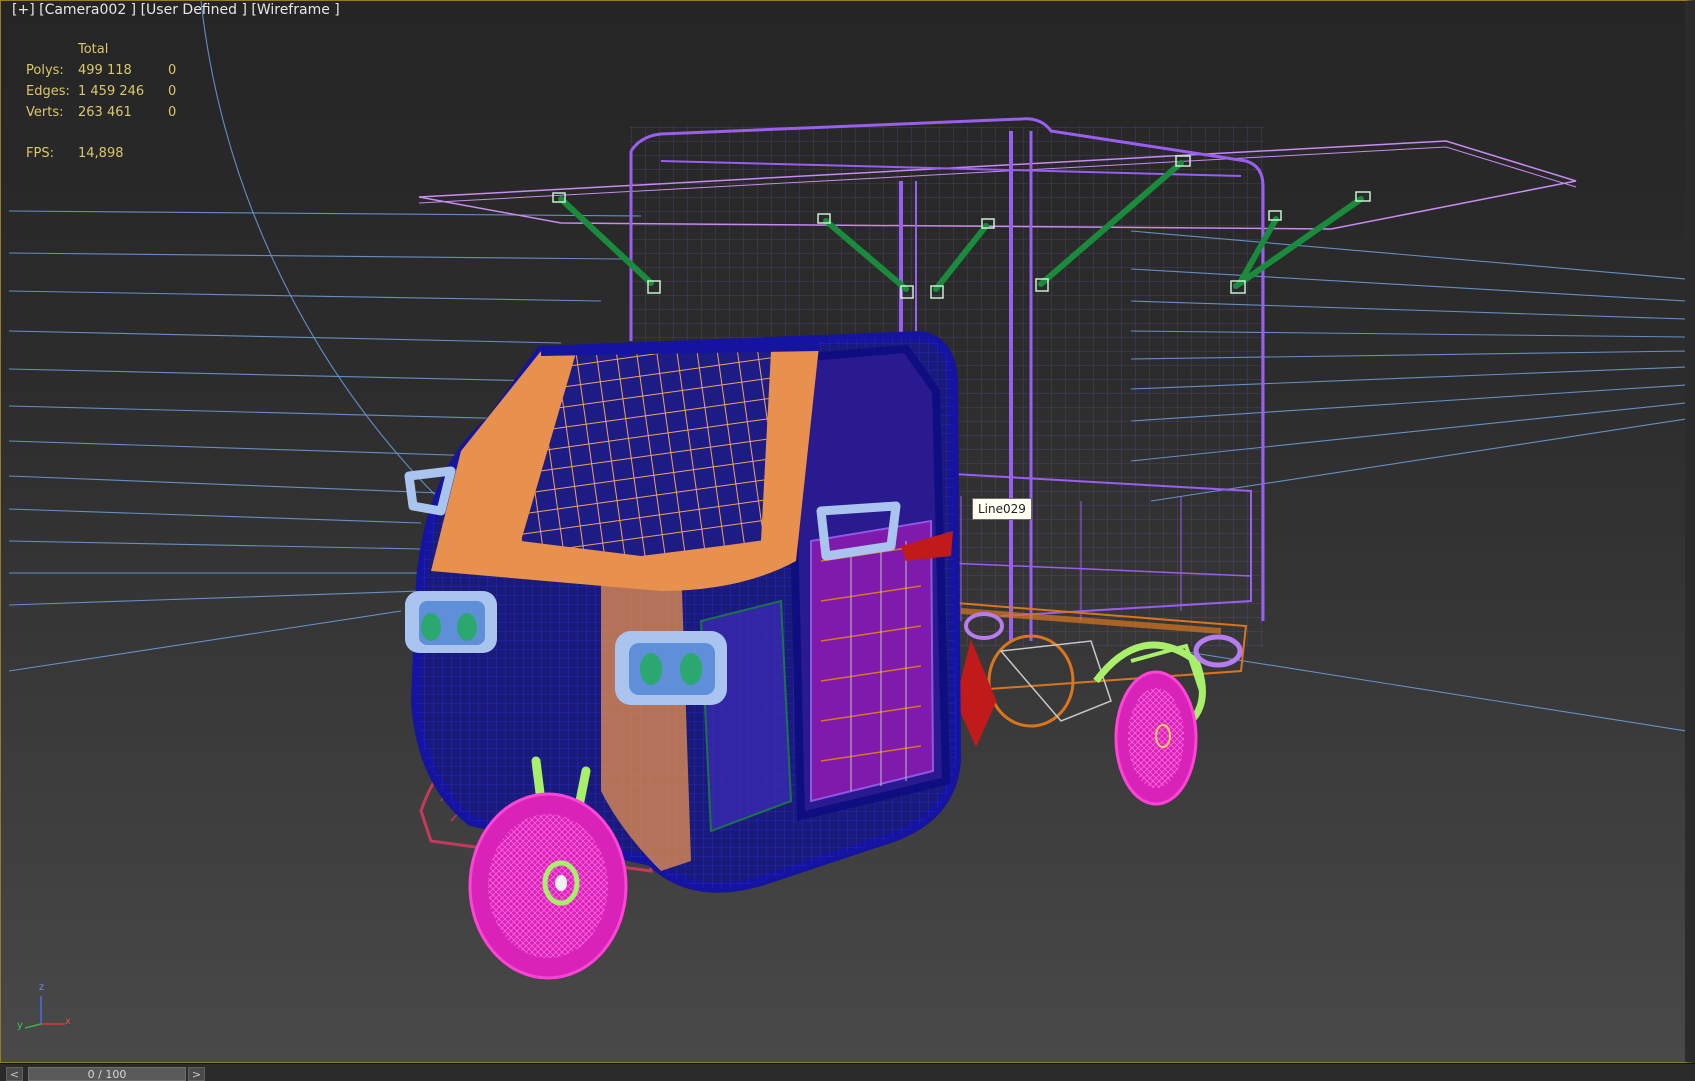 The width and height of the screenshot is (1695, 1081). Describe the element at coordinates (172, 70) in the screenshot. I see `stats-polys-selected: 0` at that location.